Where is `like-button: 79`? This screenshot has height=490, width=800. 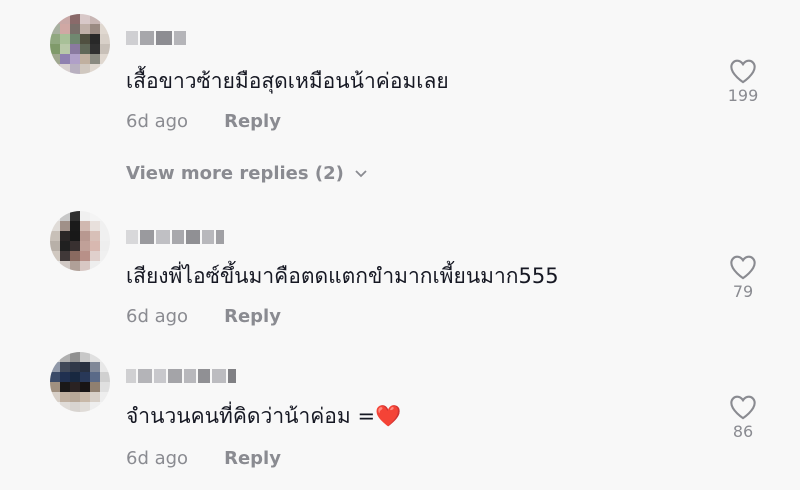
like-button: 79 is located at coordinates (743, 277).